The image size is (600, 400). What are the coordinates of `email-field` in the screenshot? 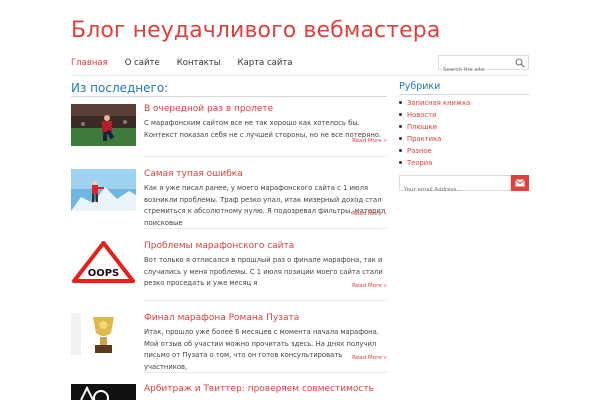 It's located at (454, 190).